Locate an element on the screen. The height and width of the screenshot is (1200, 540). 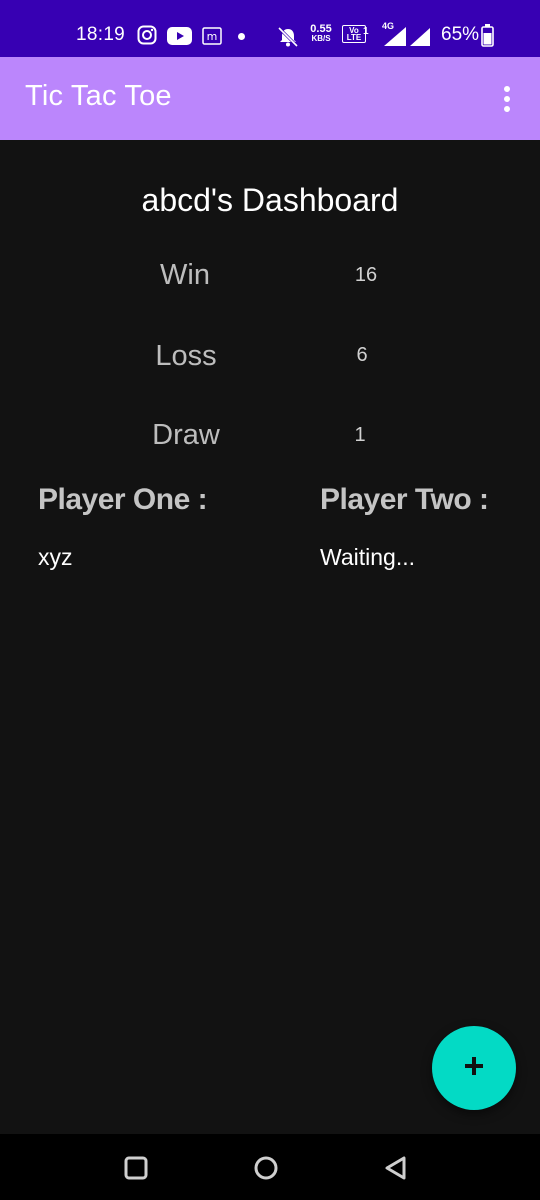
app-bar: Tic Tac Toe is located at coordinates (270, 98).